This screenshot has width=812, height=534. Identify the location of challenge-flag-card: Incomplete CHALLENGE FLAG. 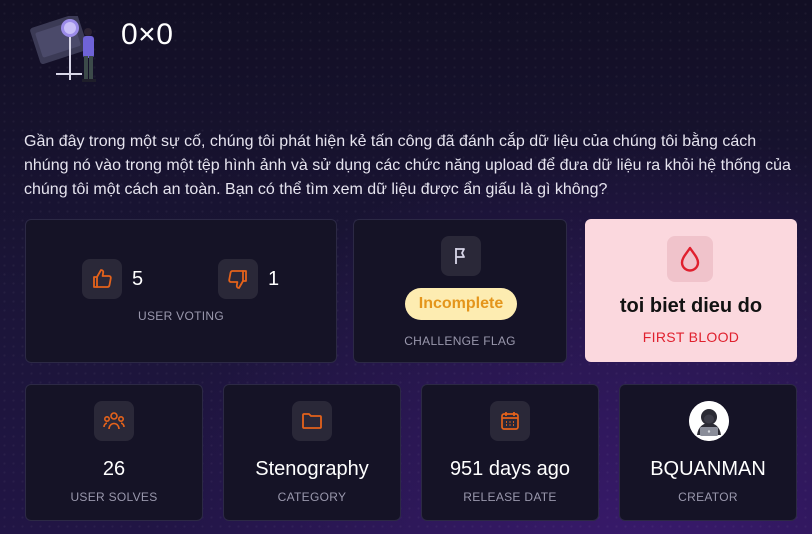
(460, 291).